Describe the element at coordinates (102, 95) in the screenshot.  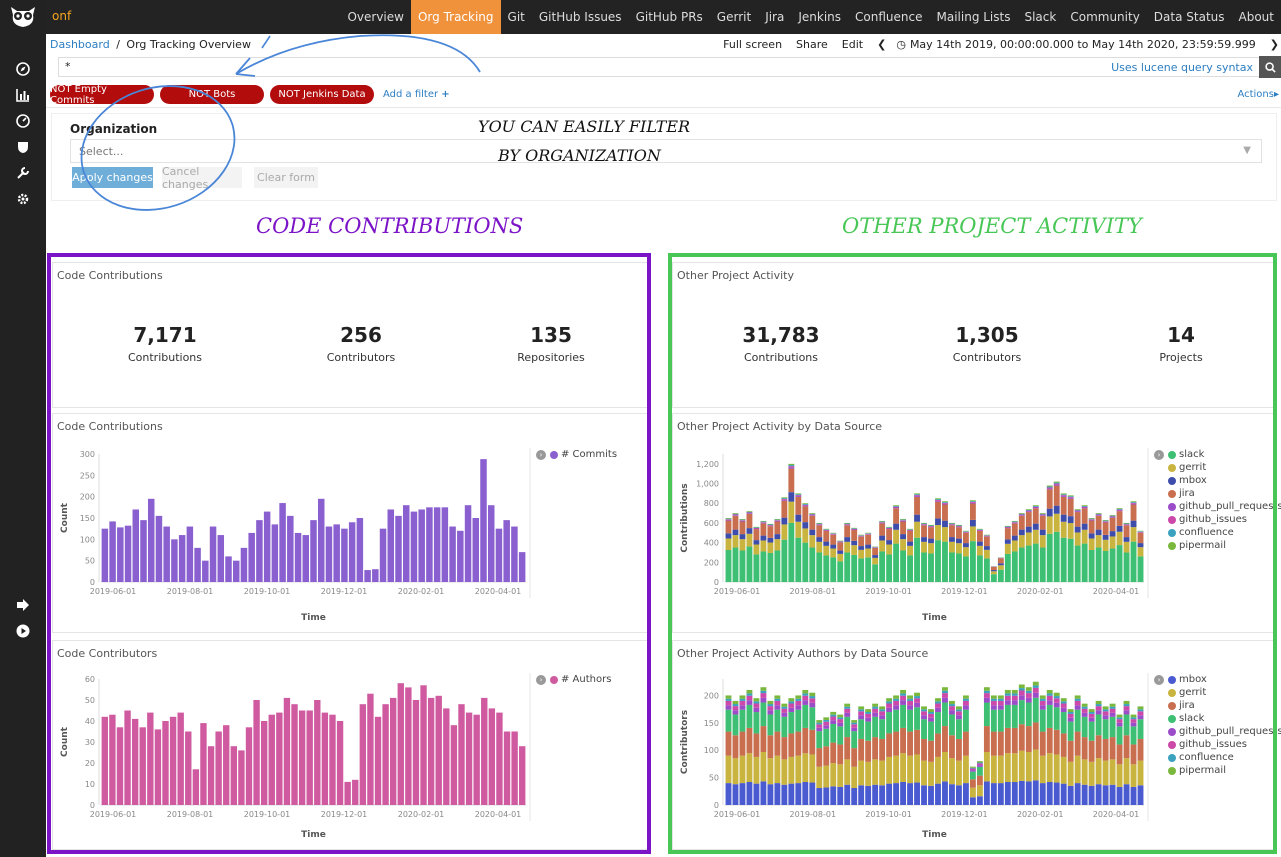
I see `filter-pill-empty-commits: NOT Empty Commits` at that location.